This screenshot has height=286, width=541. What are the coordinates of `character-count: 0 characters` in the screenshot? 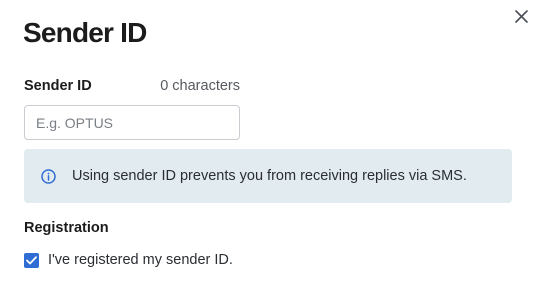 It's located at (200, 86).